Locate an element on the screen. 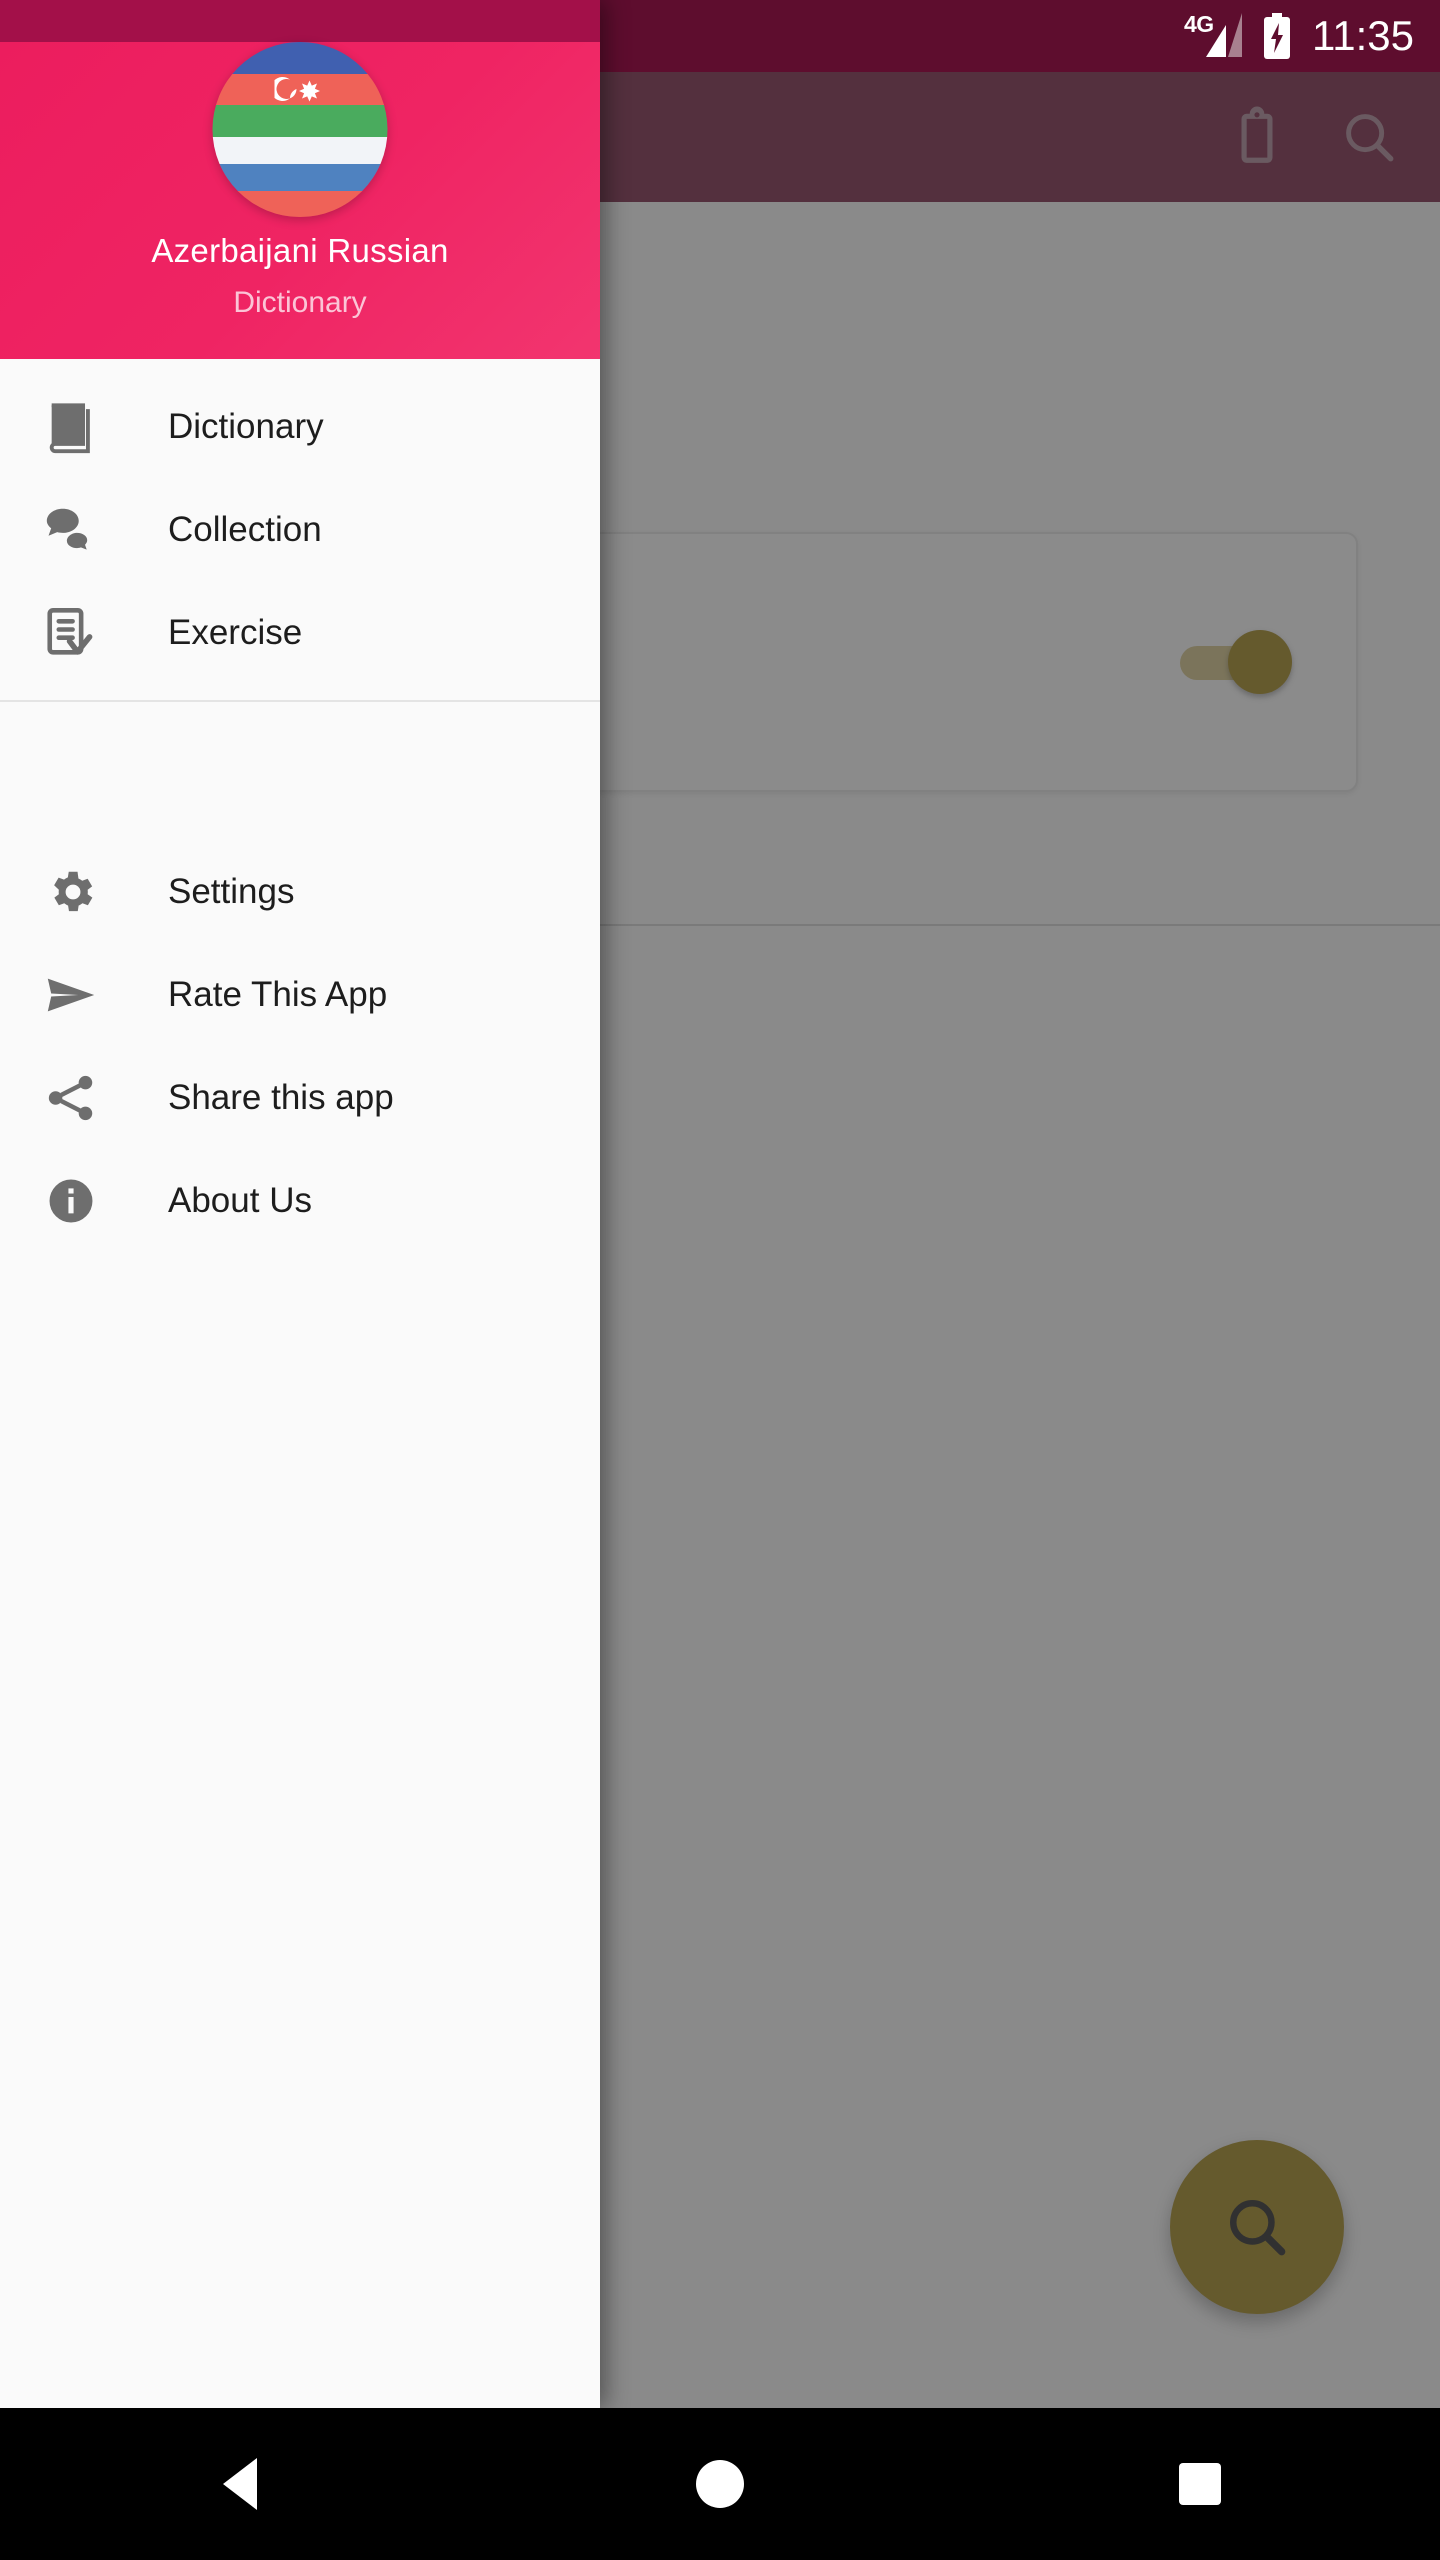 The height and width of the screenshot is (2560, 1440). drawer-item-settings: Settings is located at coordinates (300, 891).